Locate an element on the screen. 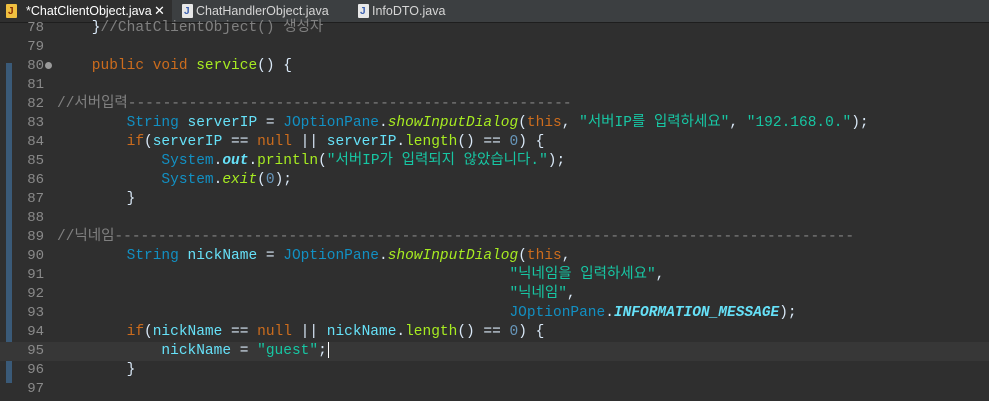  line-number: 88 is located at coordinates (35, 218).